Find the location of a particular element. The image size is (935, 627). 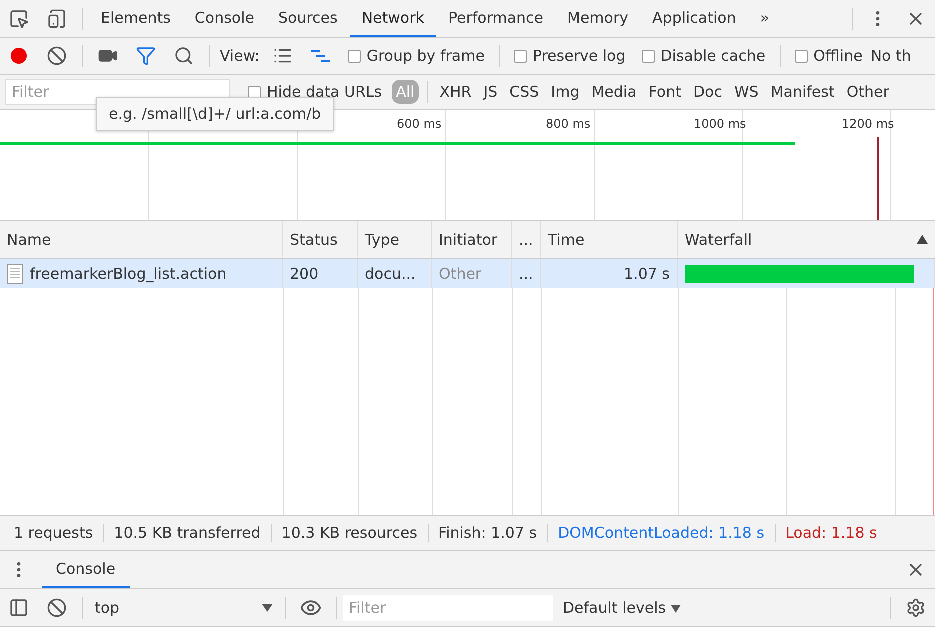

panel-tab: Memory is located at coordinates (598, 18).